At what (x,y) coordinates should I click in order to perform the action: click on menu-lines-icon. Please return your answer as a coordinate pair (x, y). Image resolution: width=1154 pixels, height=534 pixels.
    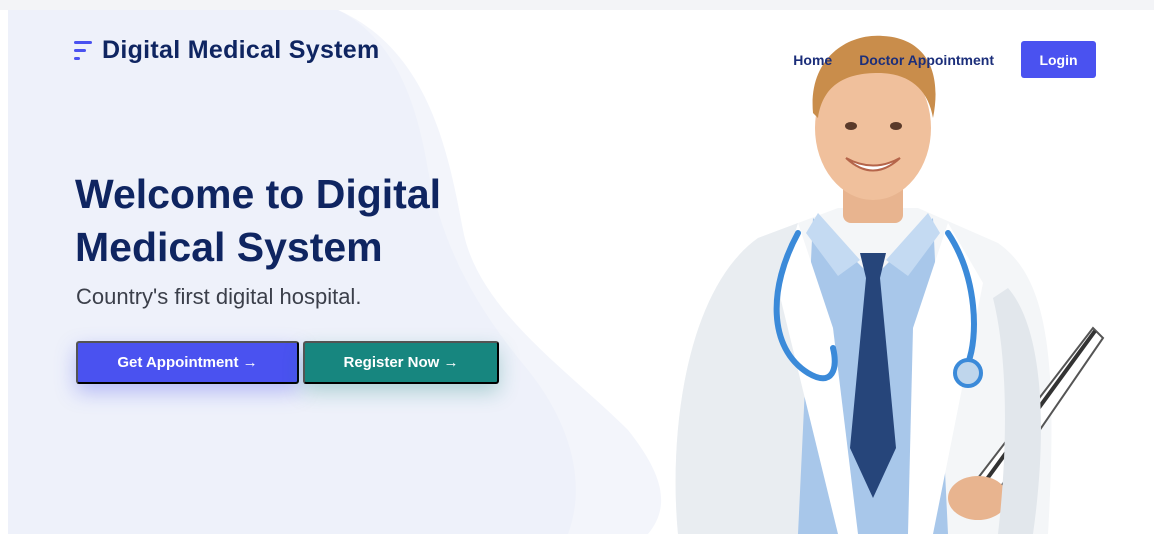
    Looking at the image, I should click on (84, 51).